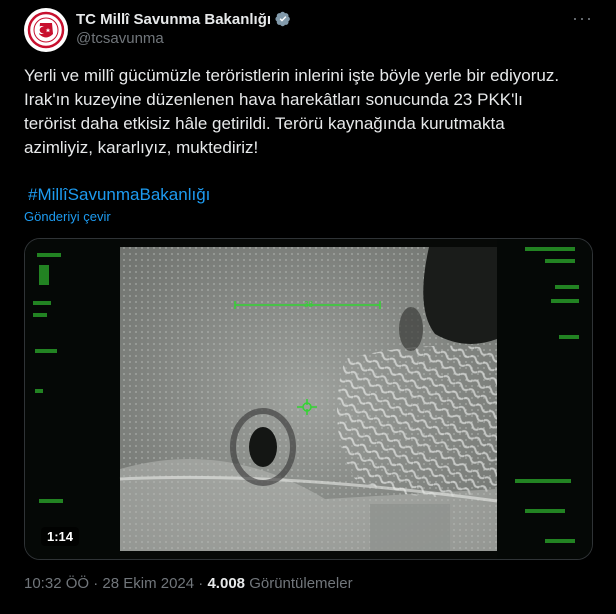  I want to click on video-duration-badge: 1:14, so click(60, 536).